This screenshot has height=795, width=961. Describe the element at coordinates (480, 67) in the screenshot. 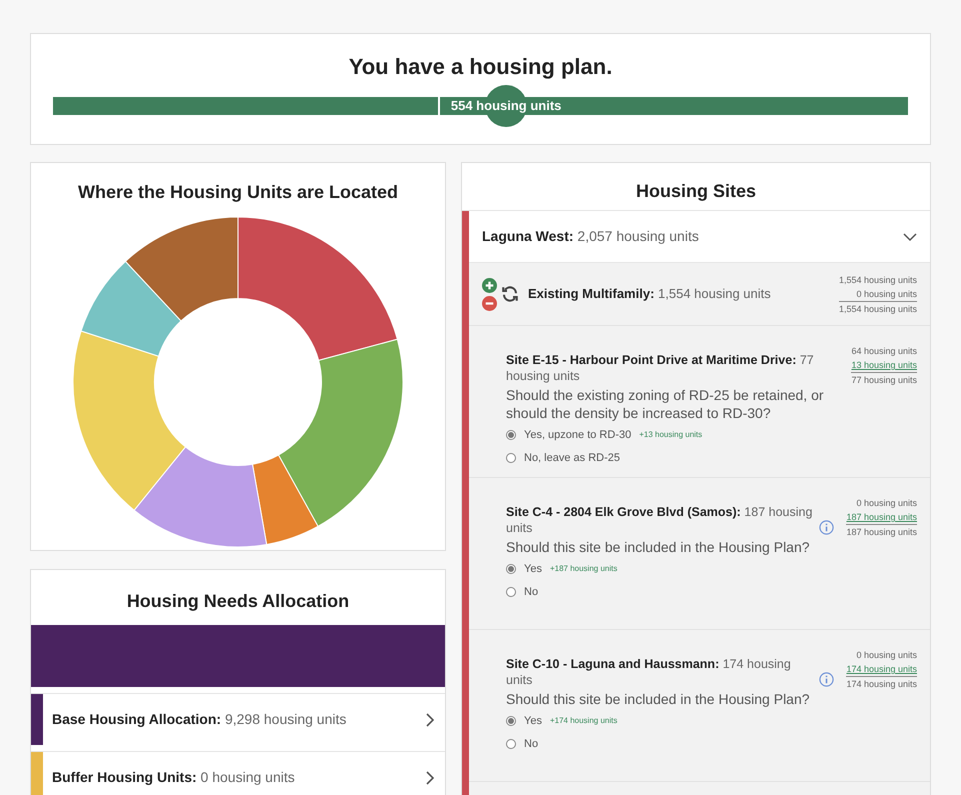

I see `plan-title: You have a housing plan.` at that location.